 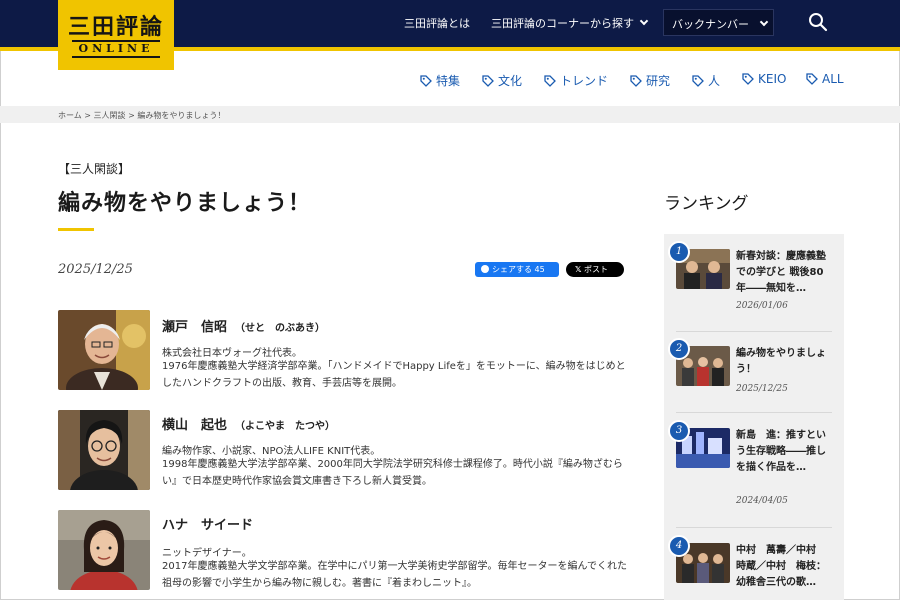 What do you see at coordinates (195, 425) in the screenshot?
I see `person-name-text: 横山 起也` at bounding box center [195, 425].